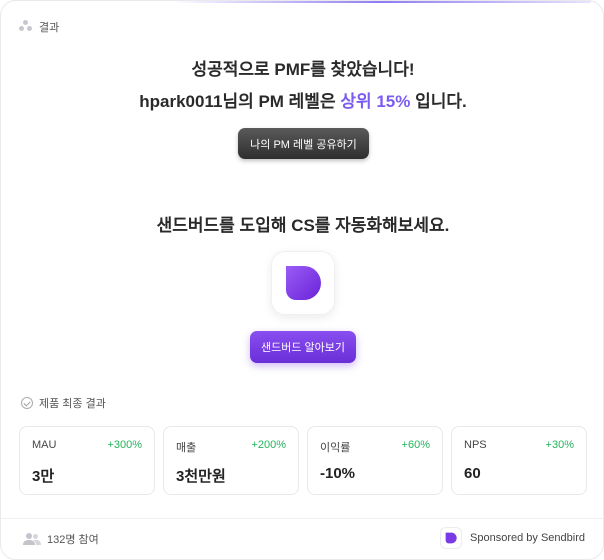 The height and width of the screenshot is (560, 604). What do you see at coordinates (201, 476) in the screenshot?
I see `metric-value: 3천만원` at bounding box center [201, 476].